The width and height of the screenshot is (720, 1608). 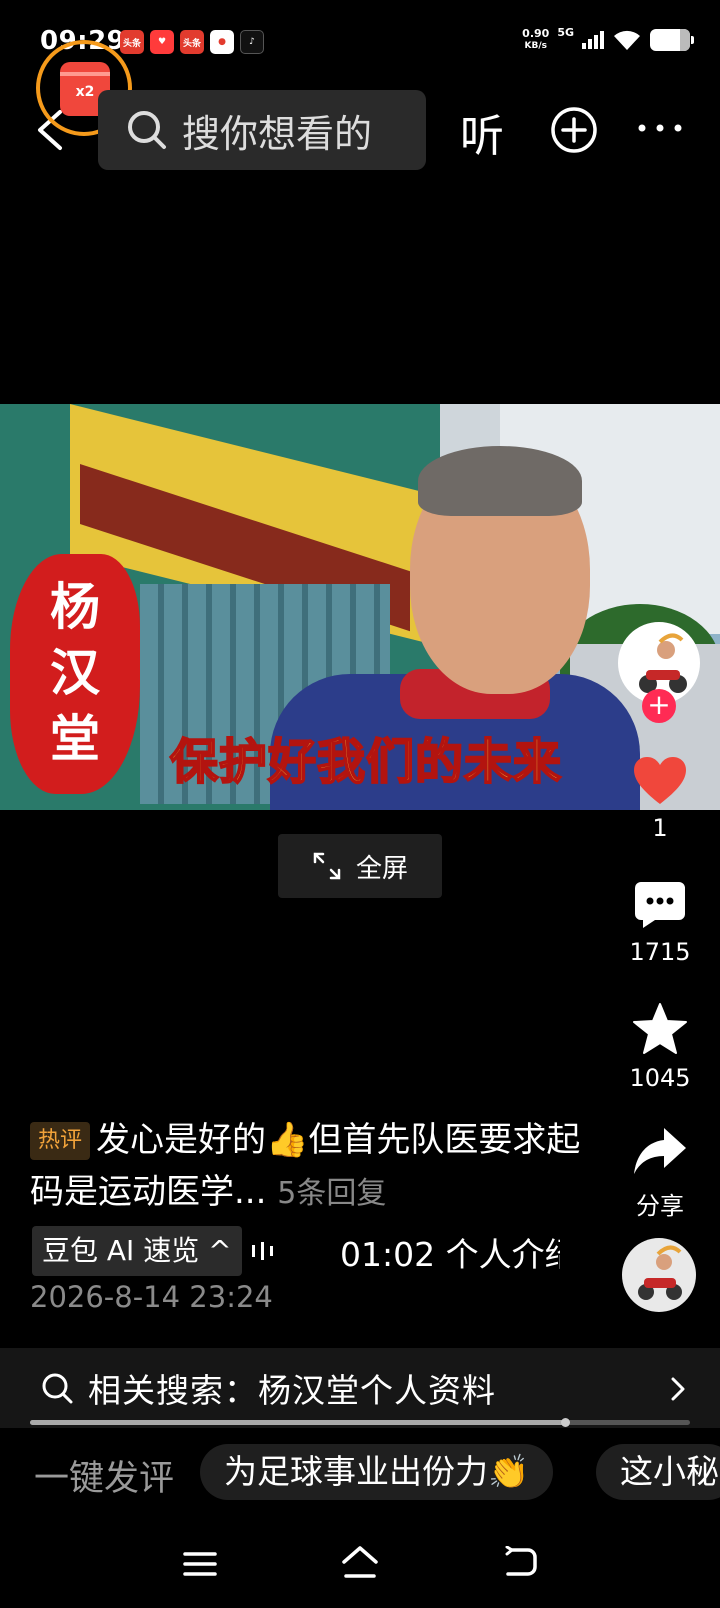 I want to click on like-button: 1, so click(x=660, y=799).